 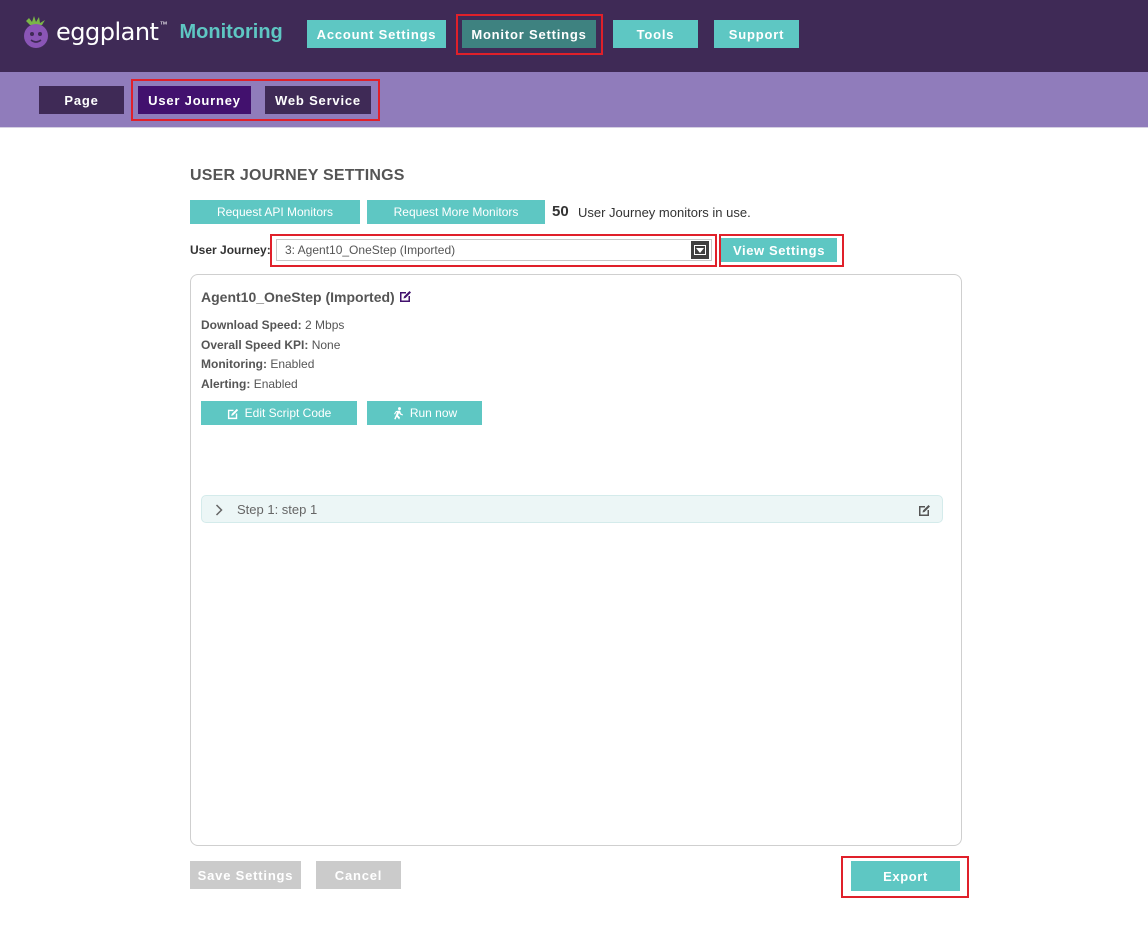 I want to click on detail-value: None, so click(x=326, y=345).